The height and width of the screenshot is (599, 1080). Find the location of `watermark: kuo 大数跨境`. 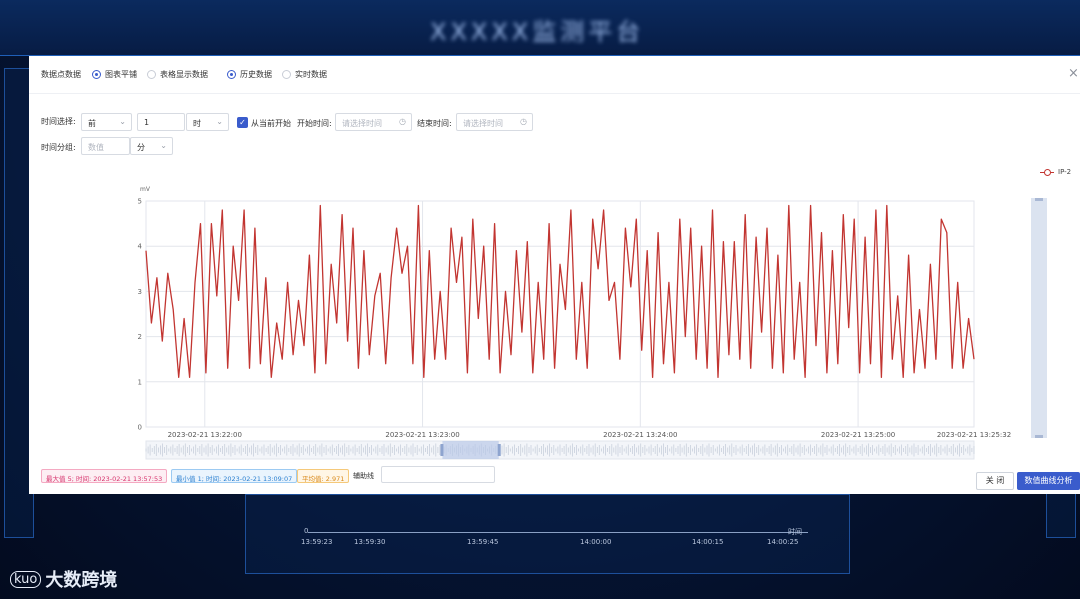

watermark: kuo 大数跨境 is located at coordinates (63, 579).